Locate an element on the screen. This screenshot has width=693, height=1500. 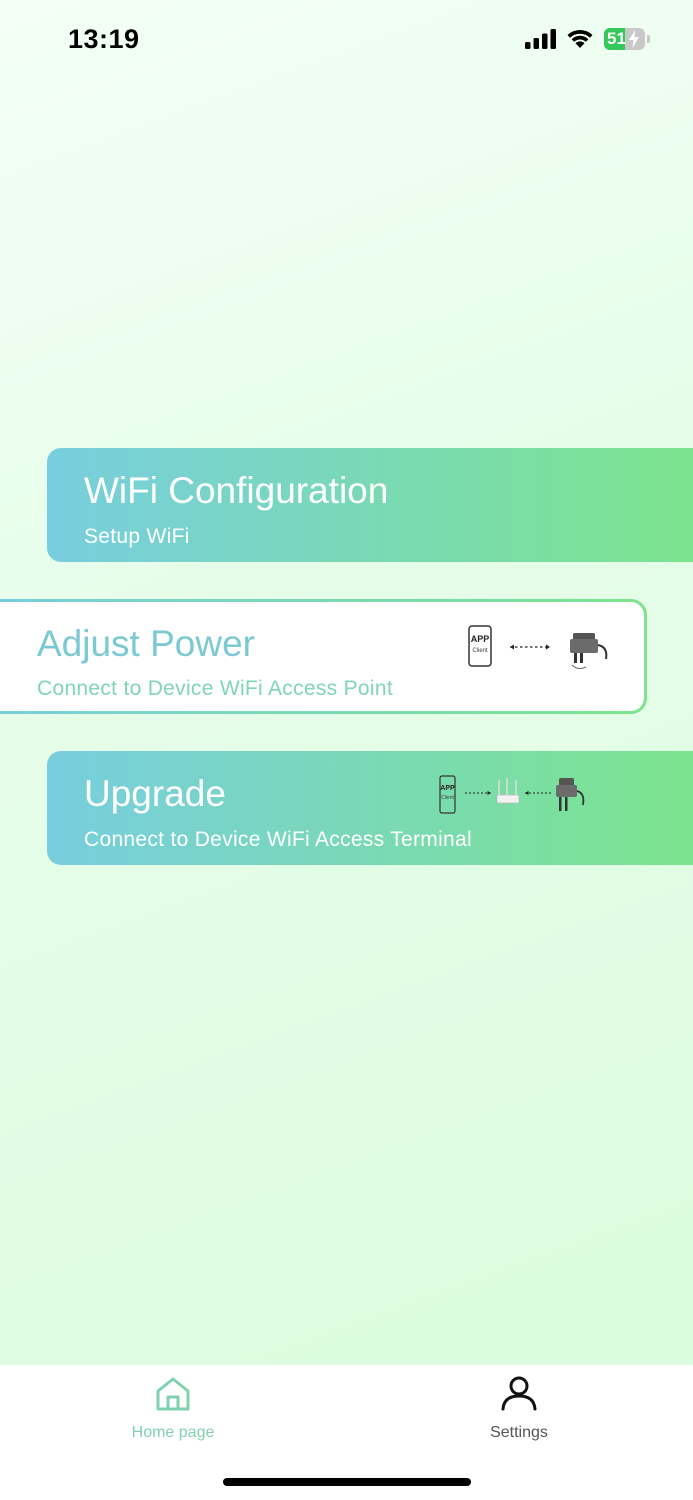
battery-body: 51 is located at coordinates (624, 39).